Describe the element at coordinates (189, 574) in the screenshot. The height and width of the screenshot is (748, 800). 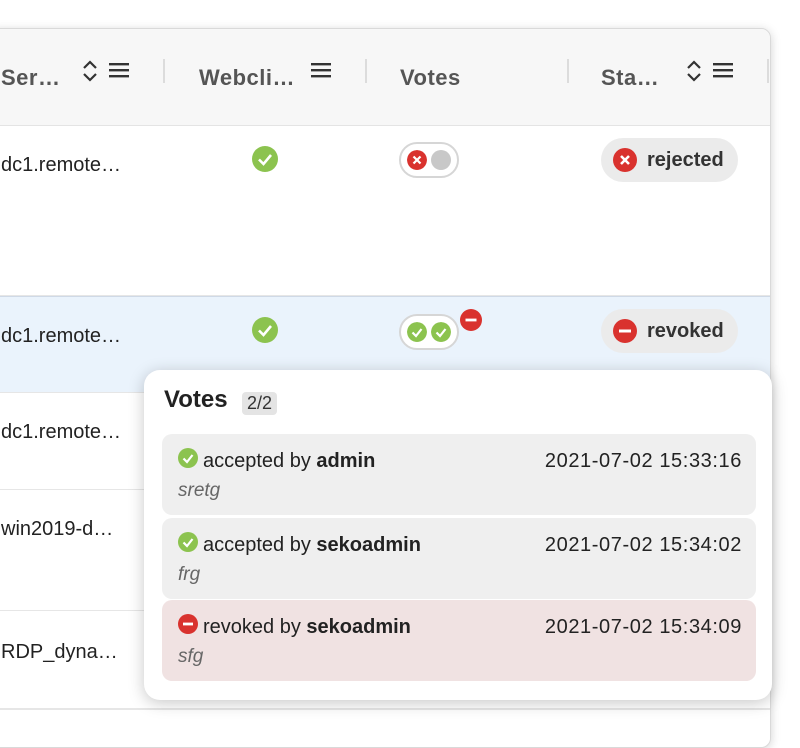
I see `vote-comment: frg` at that location.